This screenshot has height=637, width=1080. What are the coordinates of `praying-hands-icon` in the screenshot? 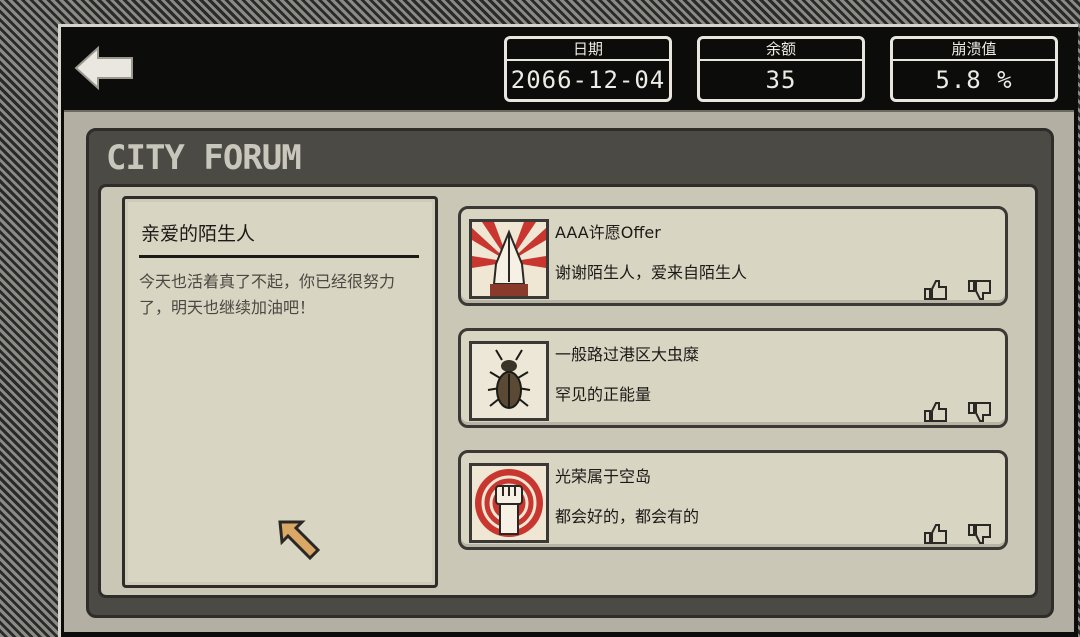 It's located at (509, 259).